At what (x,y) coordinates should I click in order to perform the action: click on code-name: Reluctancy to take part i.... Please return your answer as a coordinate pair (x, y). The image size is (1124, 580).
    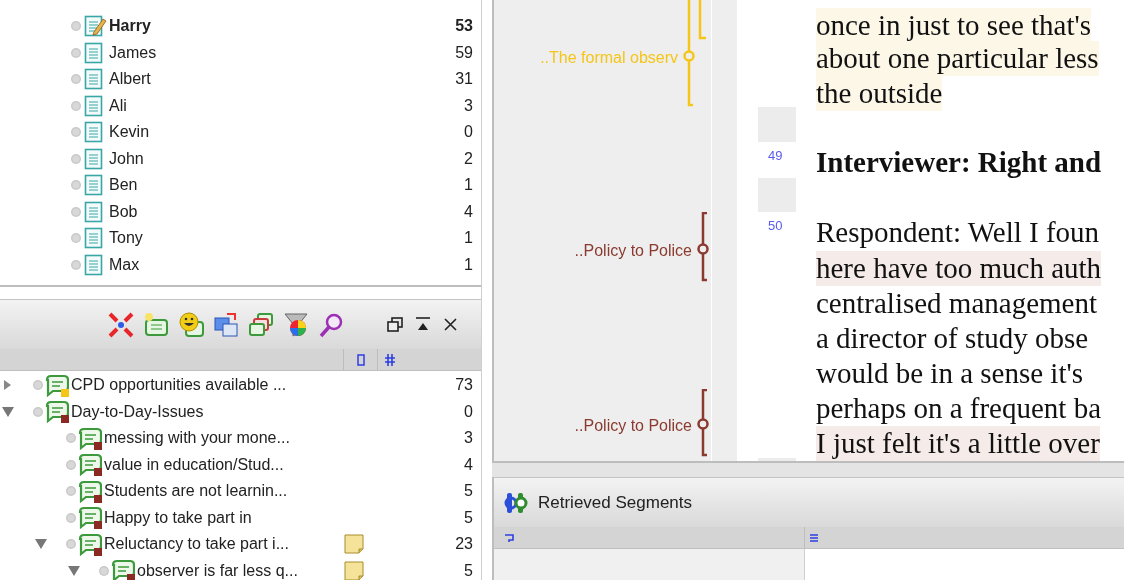
    Looking at the image, I should click on (196, 544).